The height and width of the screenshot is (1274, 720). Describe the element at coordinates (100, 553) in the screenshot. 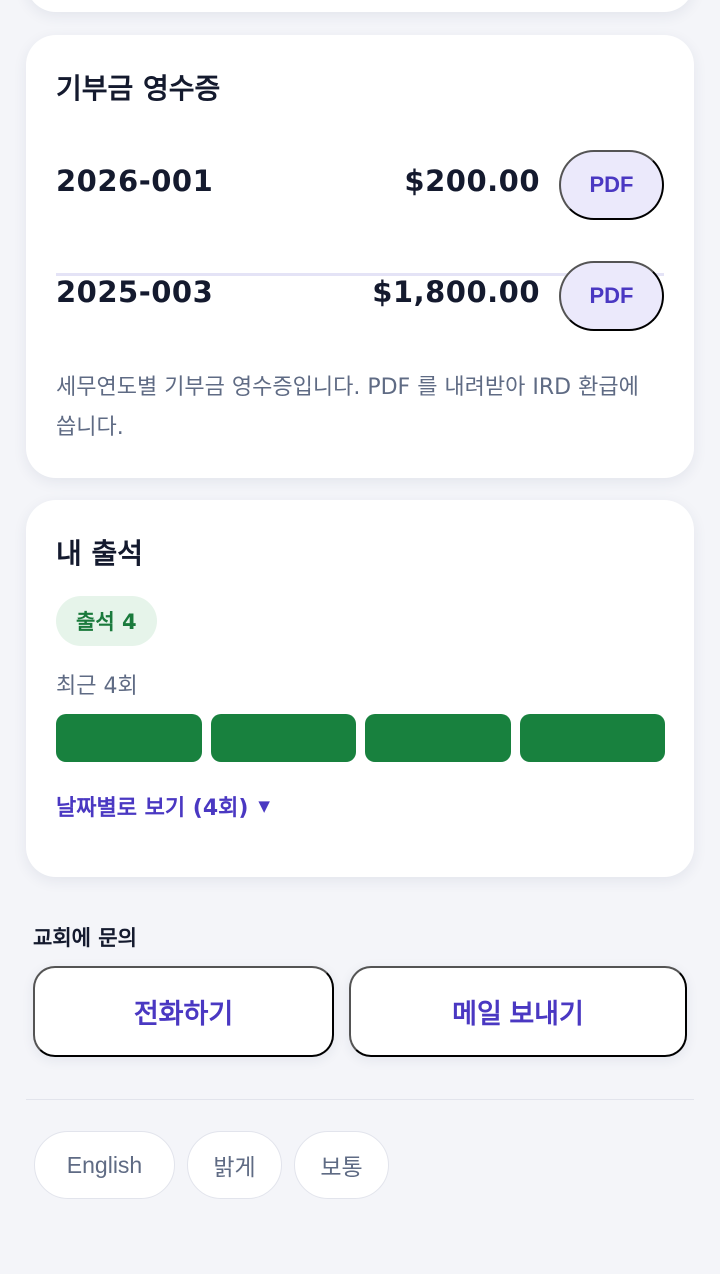

I see `attendance-title: 내 출석` at that location.